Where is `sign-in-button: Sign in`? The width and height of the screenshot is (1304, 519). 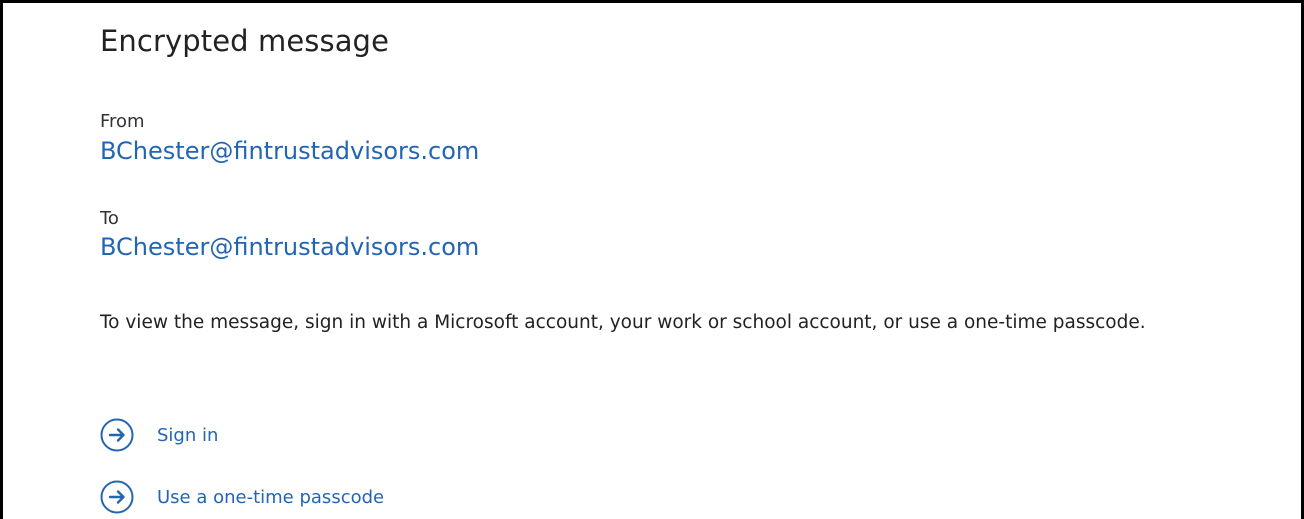
sign-in-button: Sign in is located at coordinates (159, 435).